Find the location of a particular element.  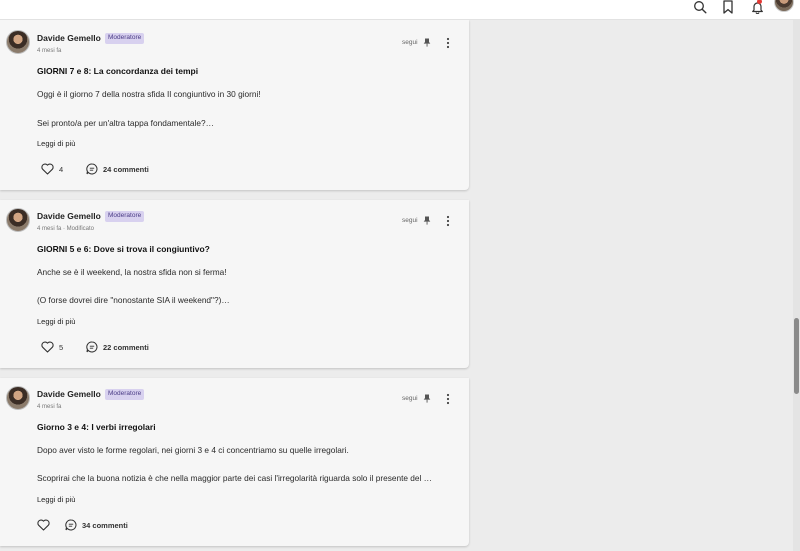

like-count: 5 is located at coordinates (61, 347).